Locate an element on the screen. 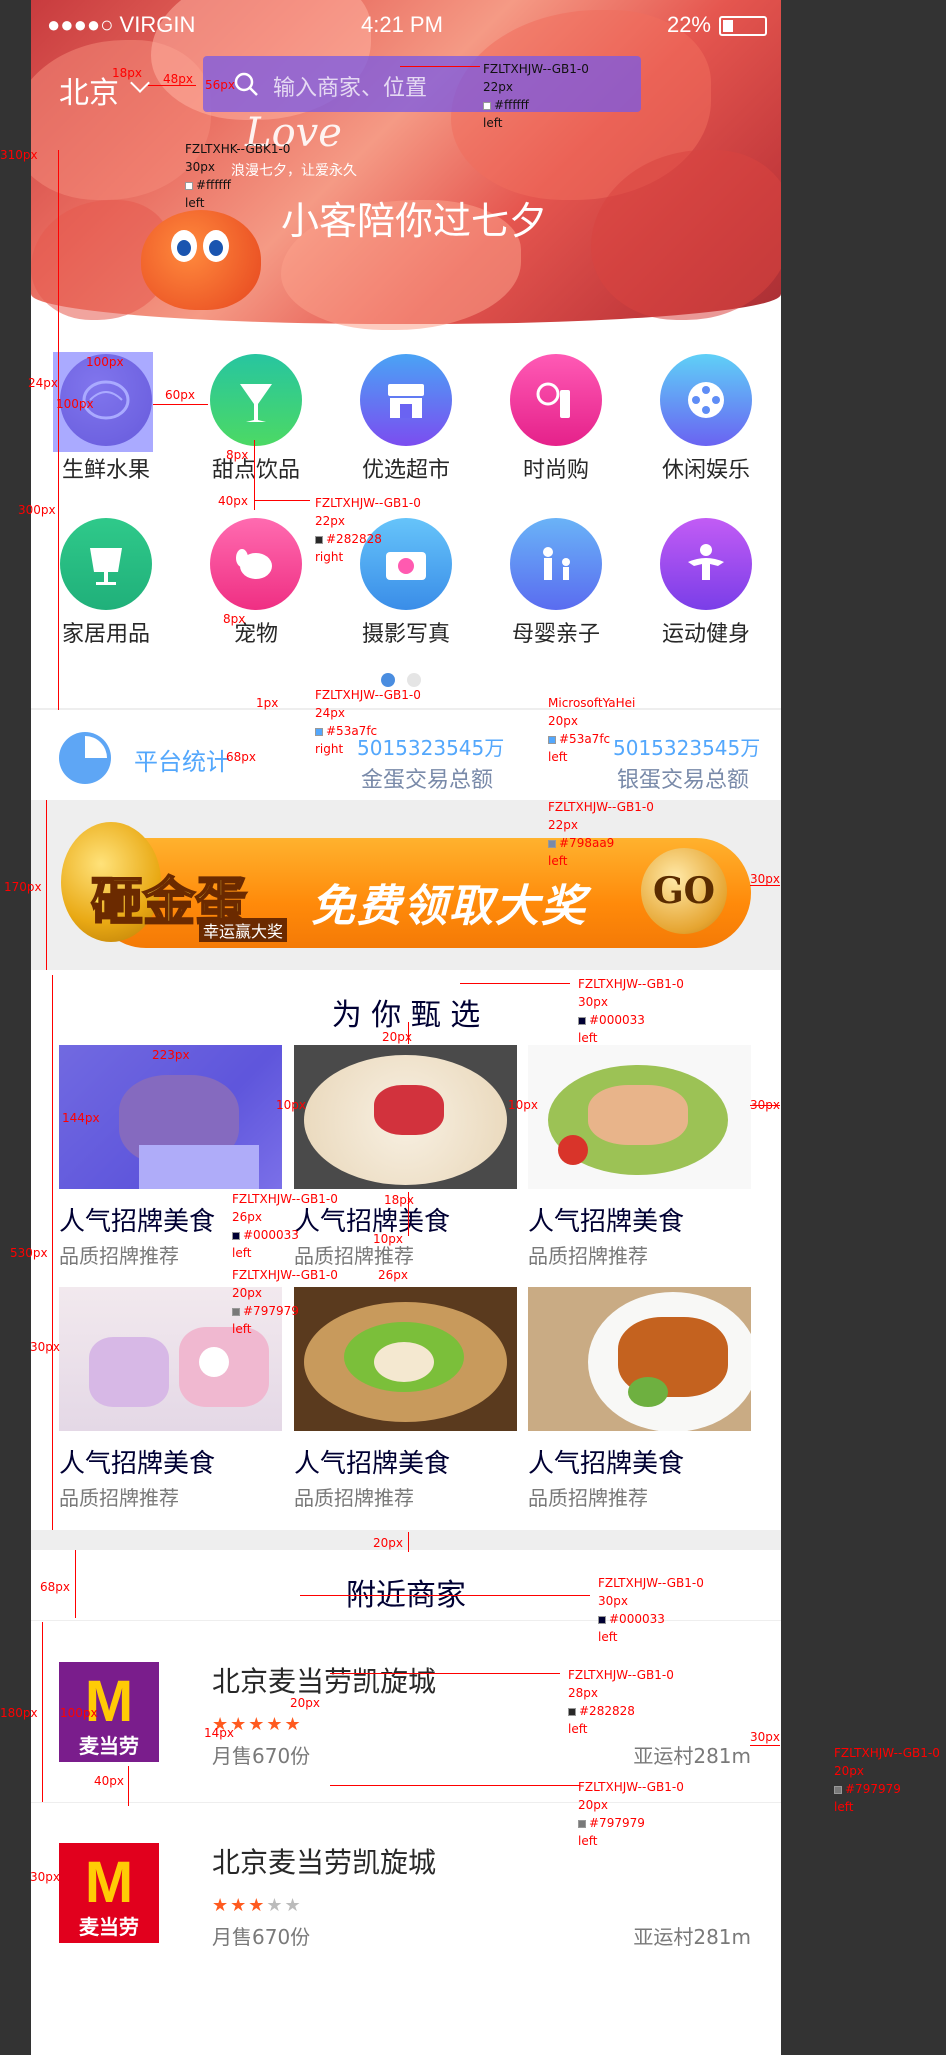 The image size is (946, 2055). spec-note-stats-value: MicrosoftYaHei 20px #53a7fc left is located at coordinates (592, 730).